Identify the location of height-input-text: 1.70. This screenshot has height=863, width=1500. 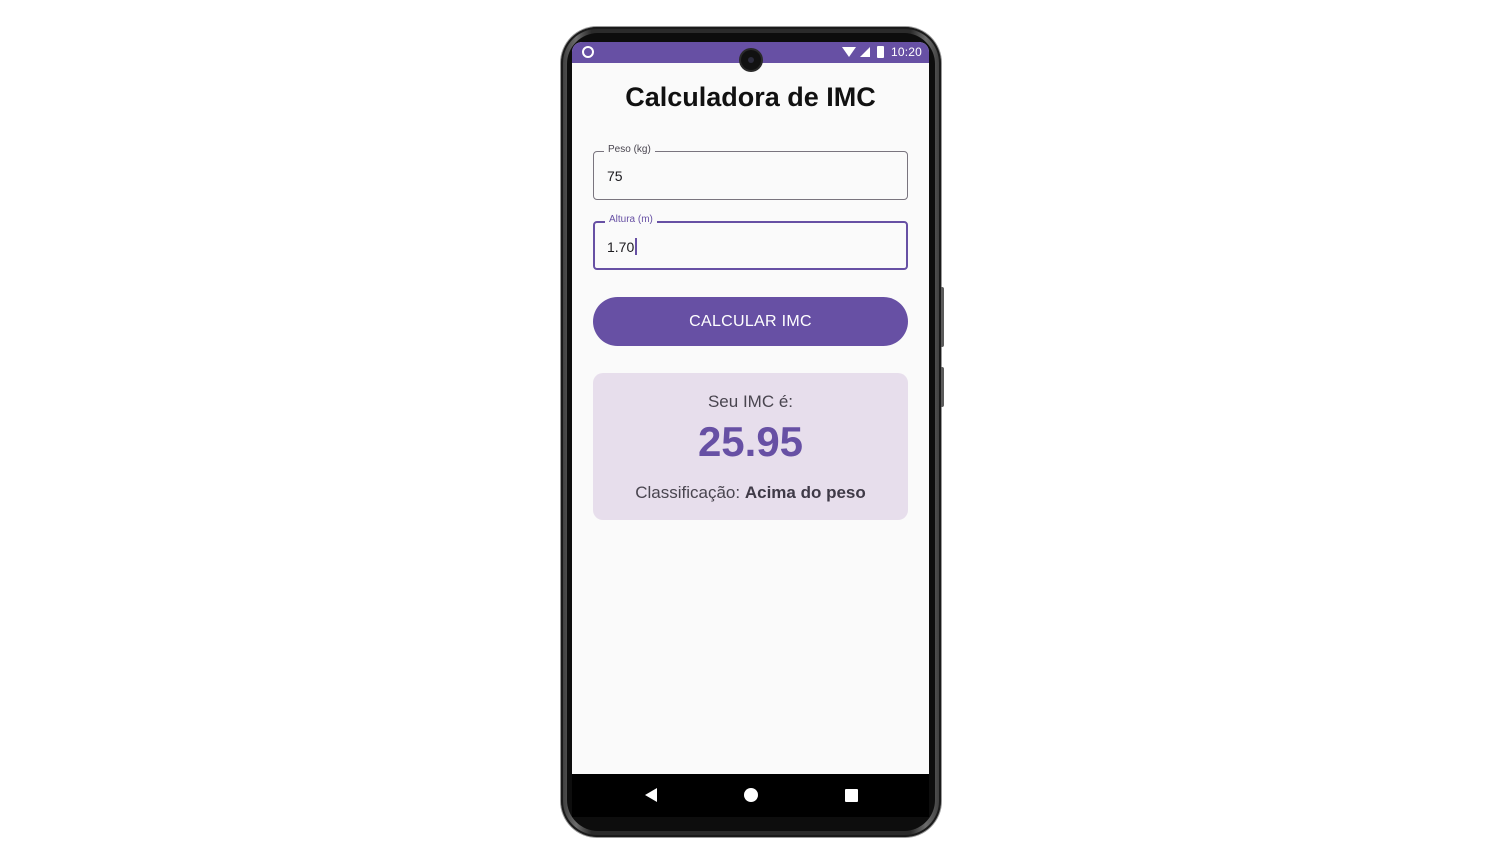
(621, 246).